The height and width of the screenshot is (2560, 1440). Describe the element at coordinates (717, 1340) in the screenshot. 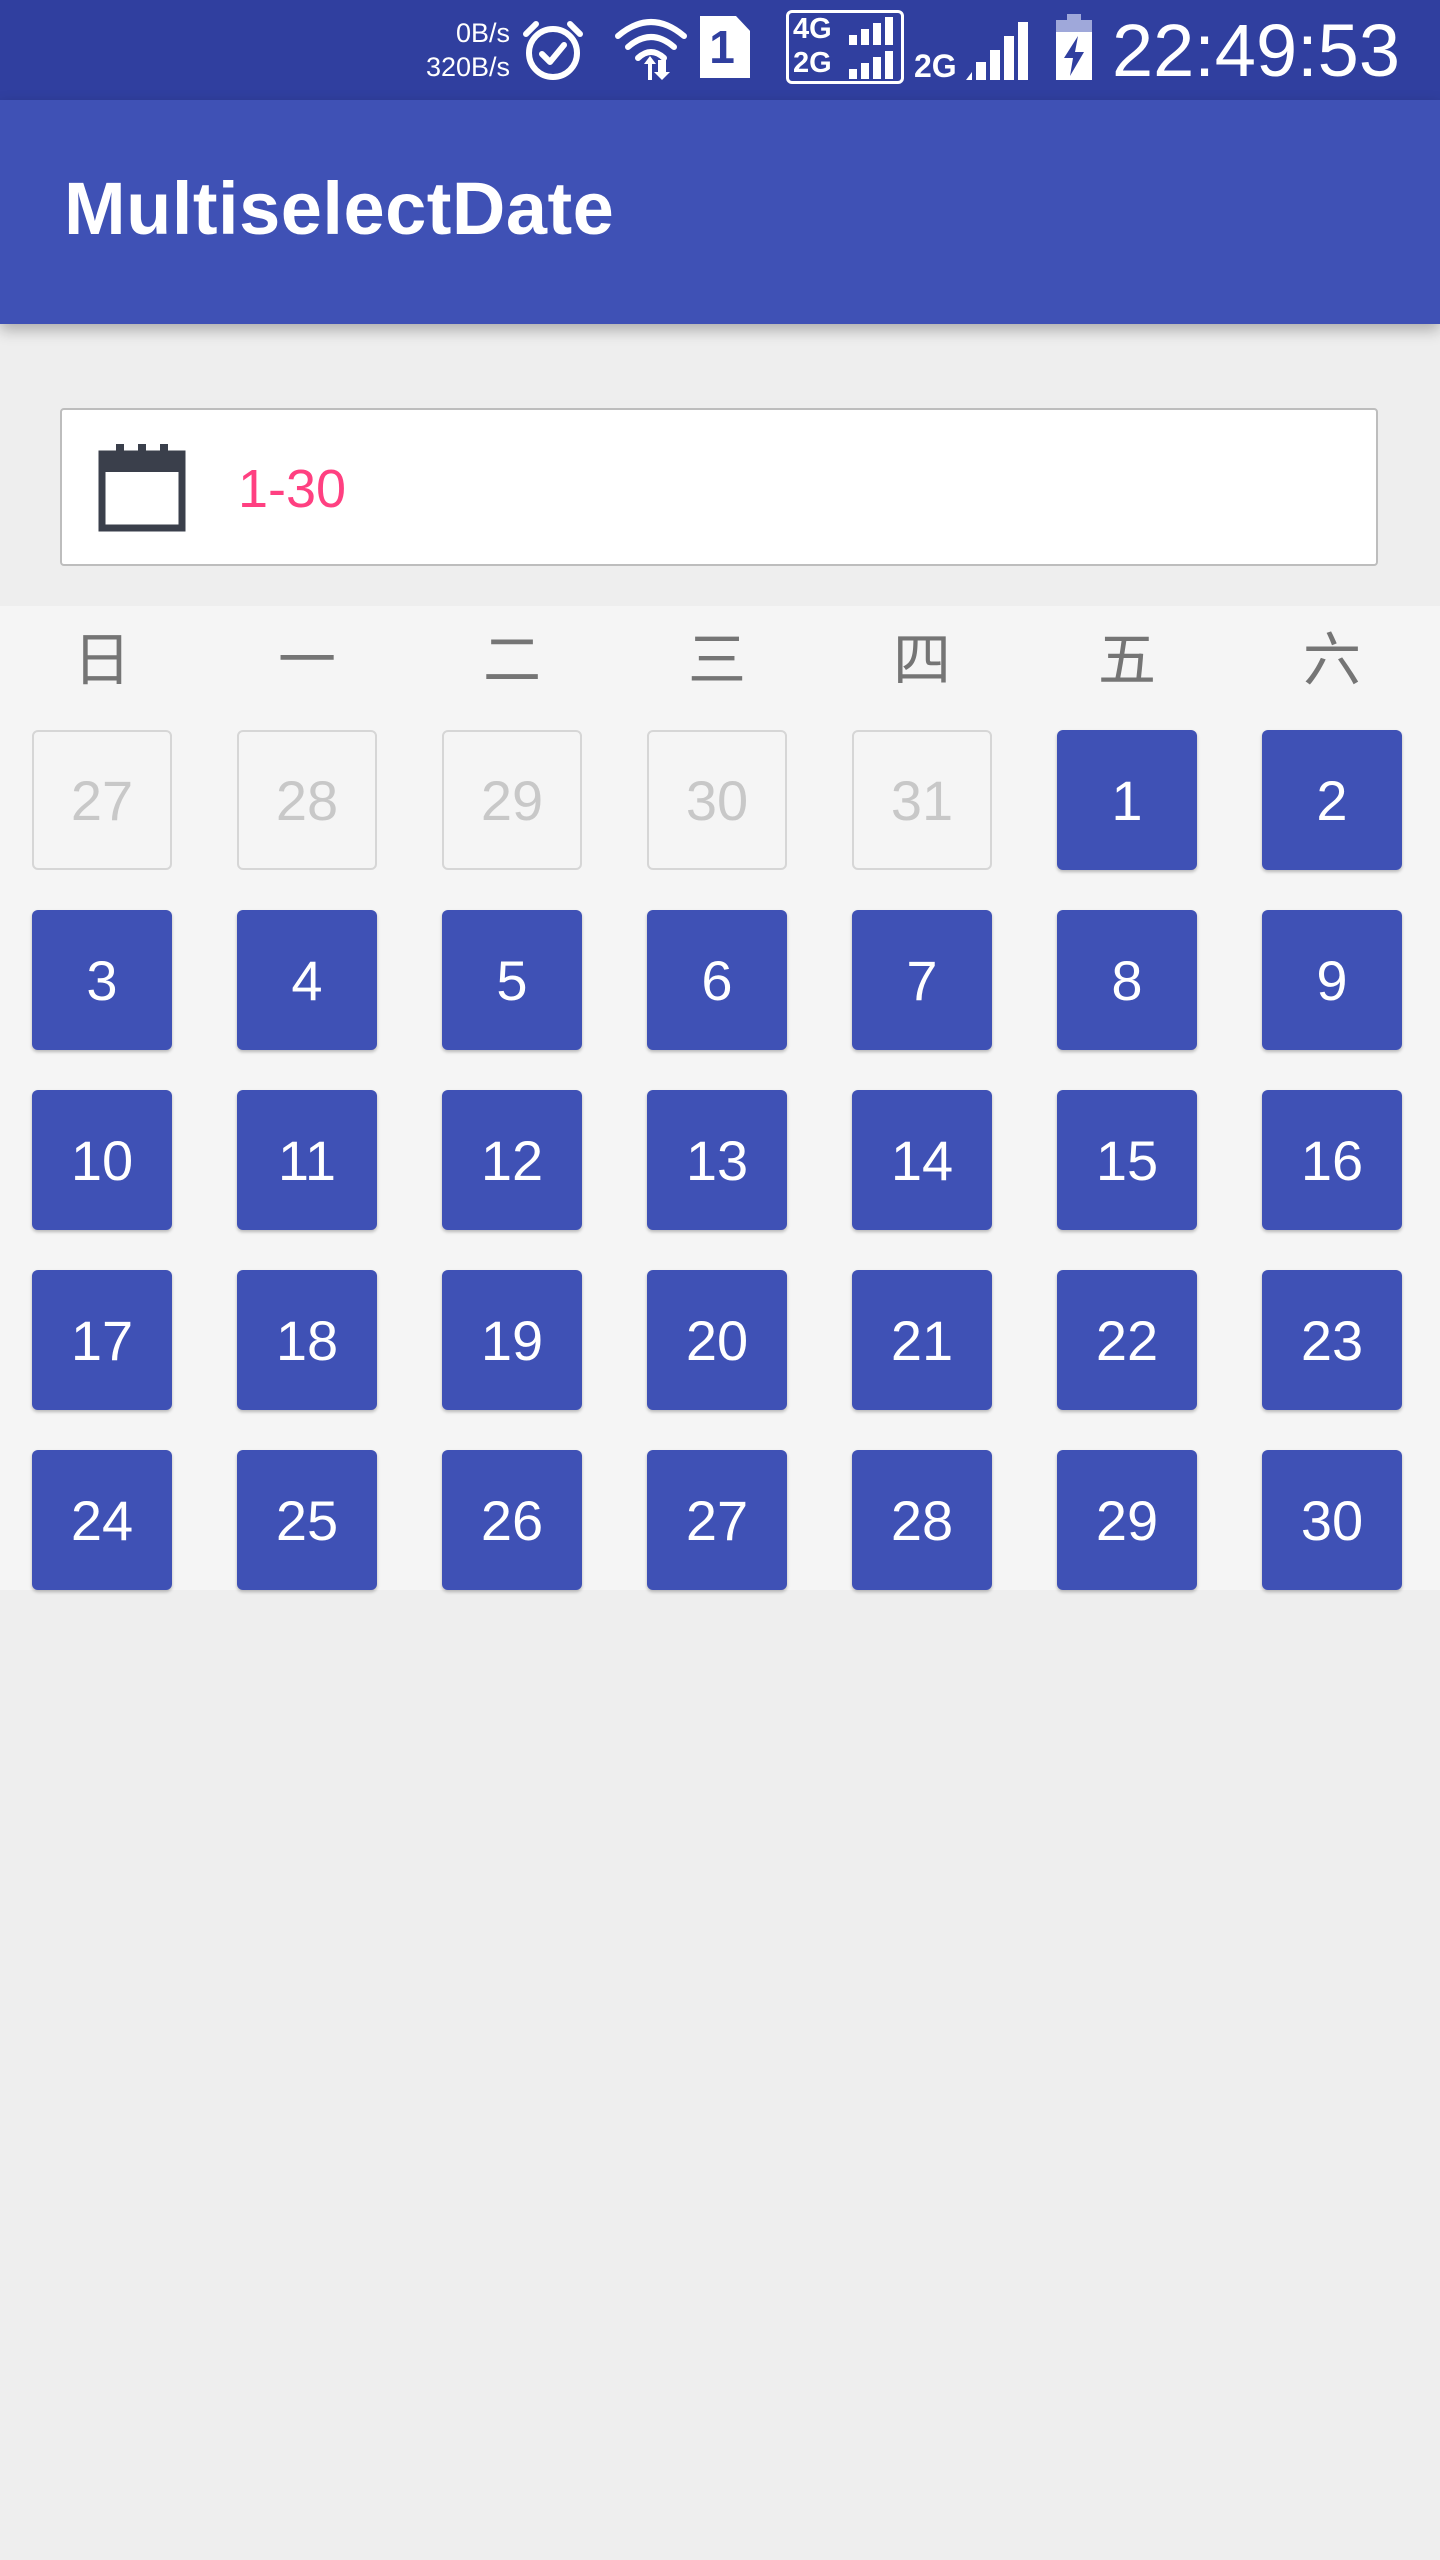

I see `day-cell: 20` at that location.